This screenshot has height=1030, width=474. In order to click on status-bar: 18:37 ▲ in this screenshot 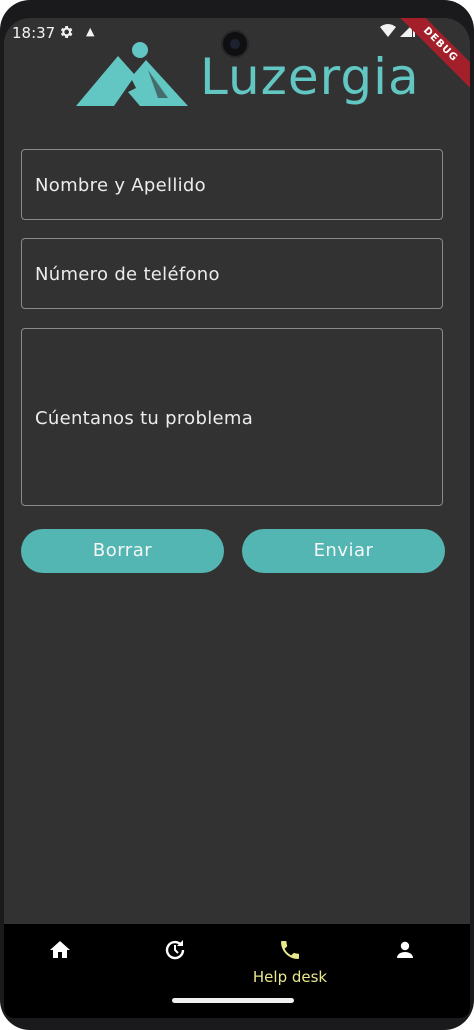, I will do `click(237, 38)`.